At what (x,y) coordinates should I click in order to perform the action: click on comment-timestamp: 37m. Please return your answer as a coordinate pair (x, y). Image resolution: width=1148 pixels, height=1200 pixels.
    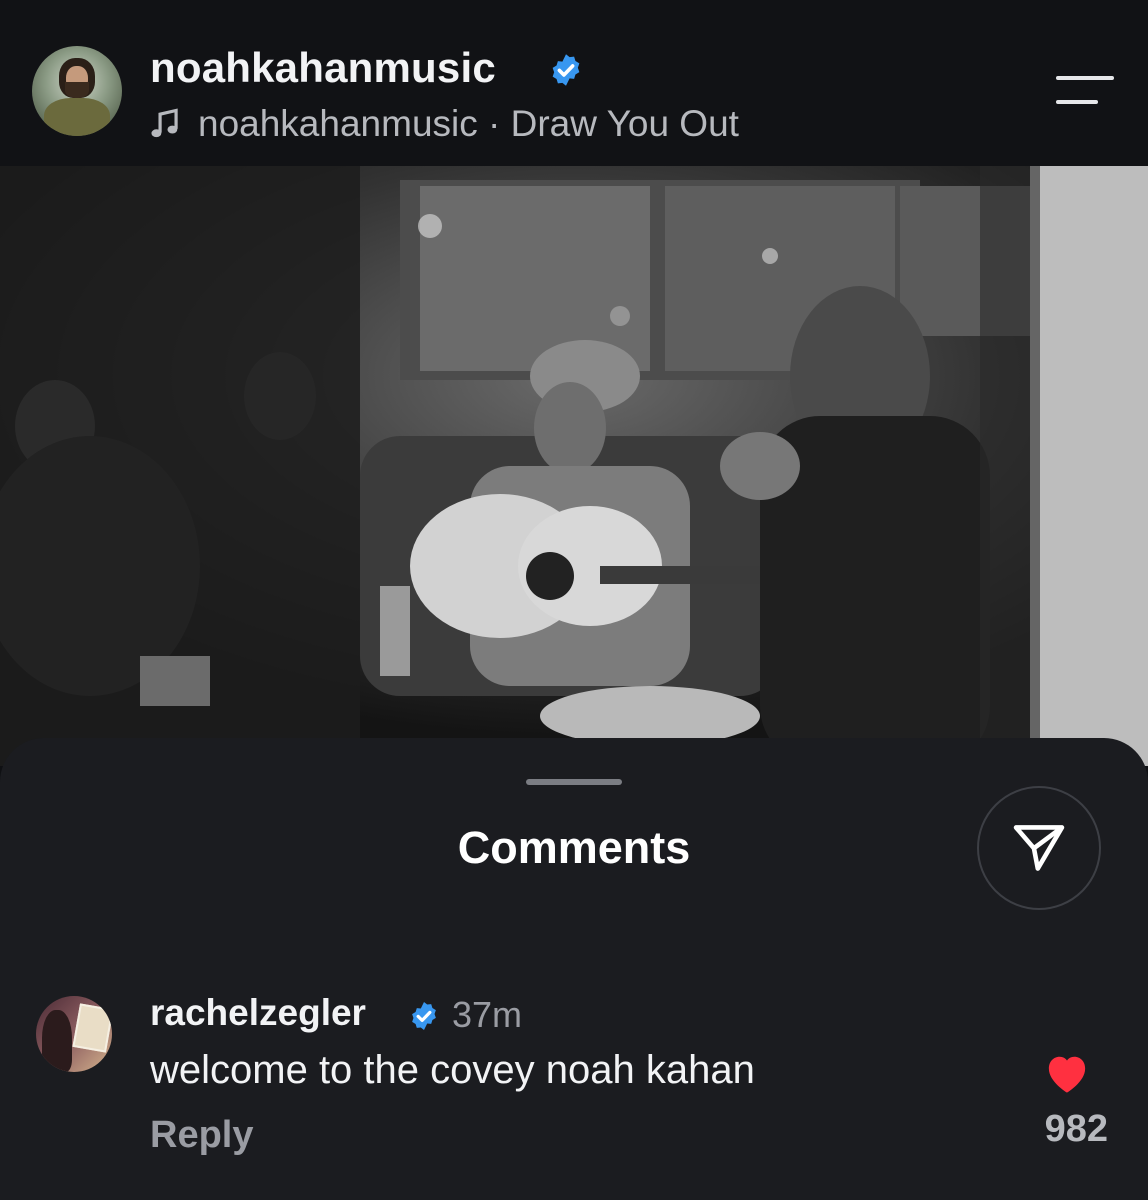
    Looking at the image, I should click on (487, 1014).